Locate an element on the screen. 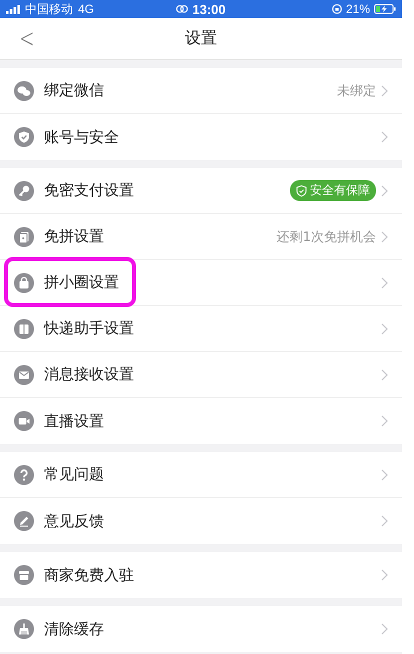 The height and width of the screenshot is (654, 414). badge-text: 安全有保障 is located at coordinates (340, 190).